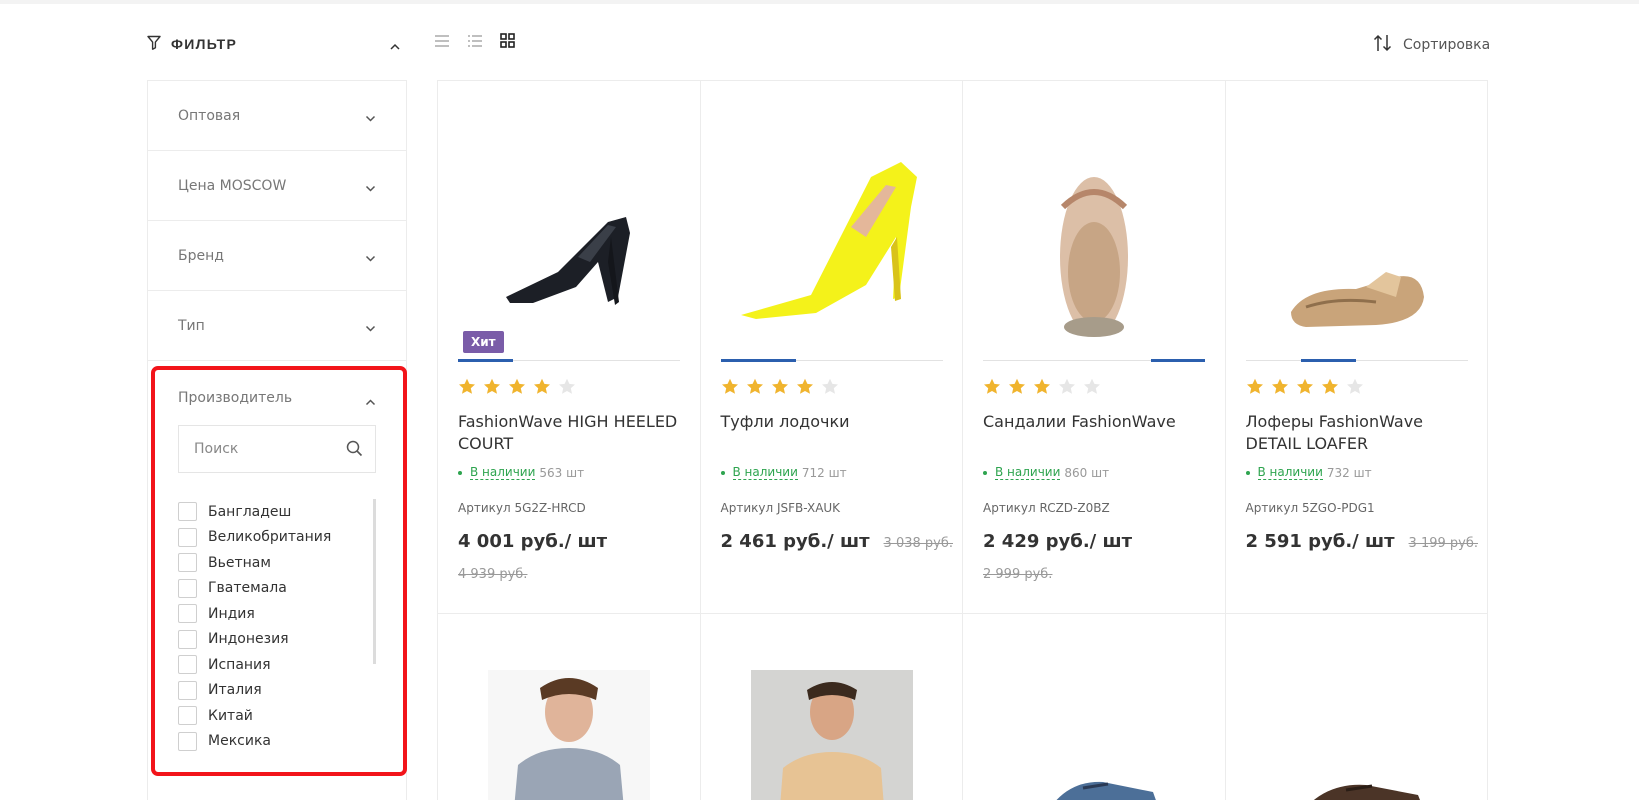  What do you see at coordinates (235, 690) in the screenshot?
I see `manufacturer-option-label: Италия` at bounding box center [235, 690].